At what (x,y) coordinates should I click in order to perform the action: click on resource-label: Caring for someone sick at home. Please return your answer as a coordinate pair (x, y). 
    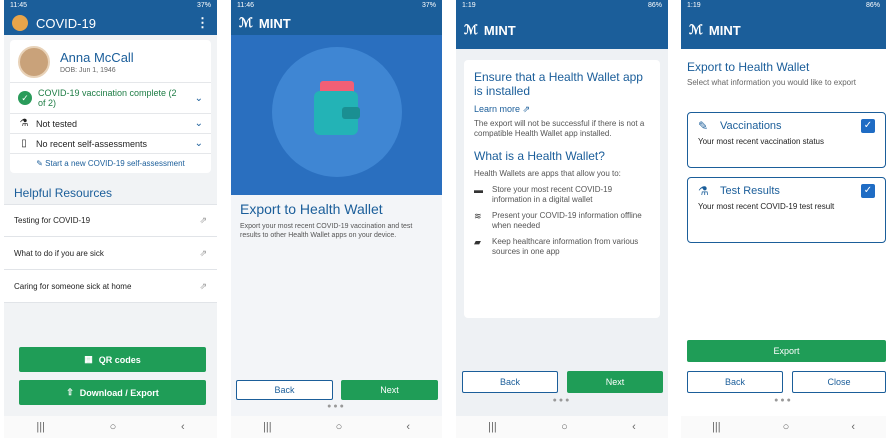
    Looking at the image, I should click on (73, 286).